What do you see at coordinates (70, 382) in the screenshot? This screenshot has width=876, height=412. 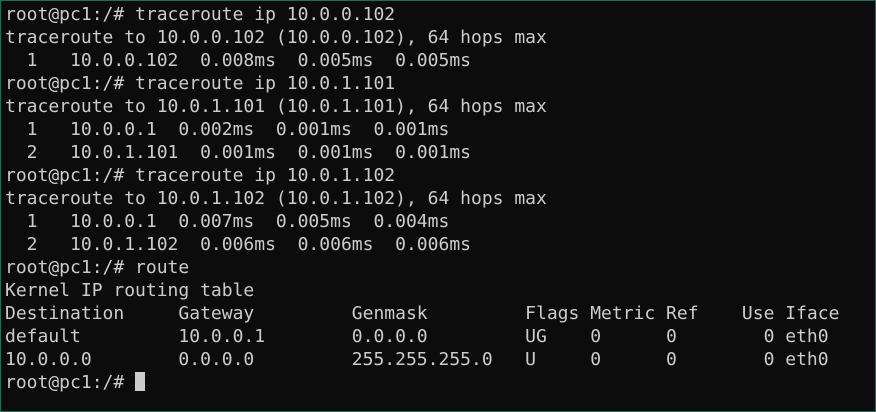 I see `command-prompt: root@pc1:/#` at bounding box center [70, 382].